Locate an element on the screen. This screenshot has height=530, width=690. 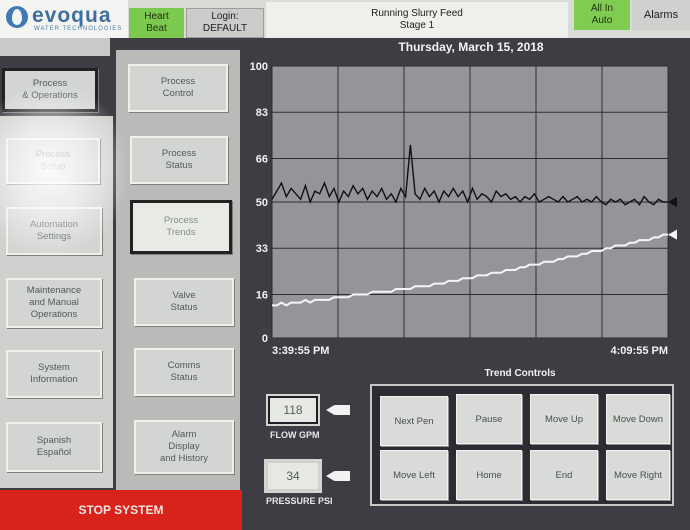
y-tick-label: 33 is located at coordinates (262, 249).